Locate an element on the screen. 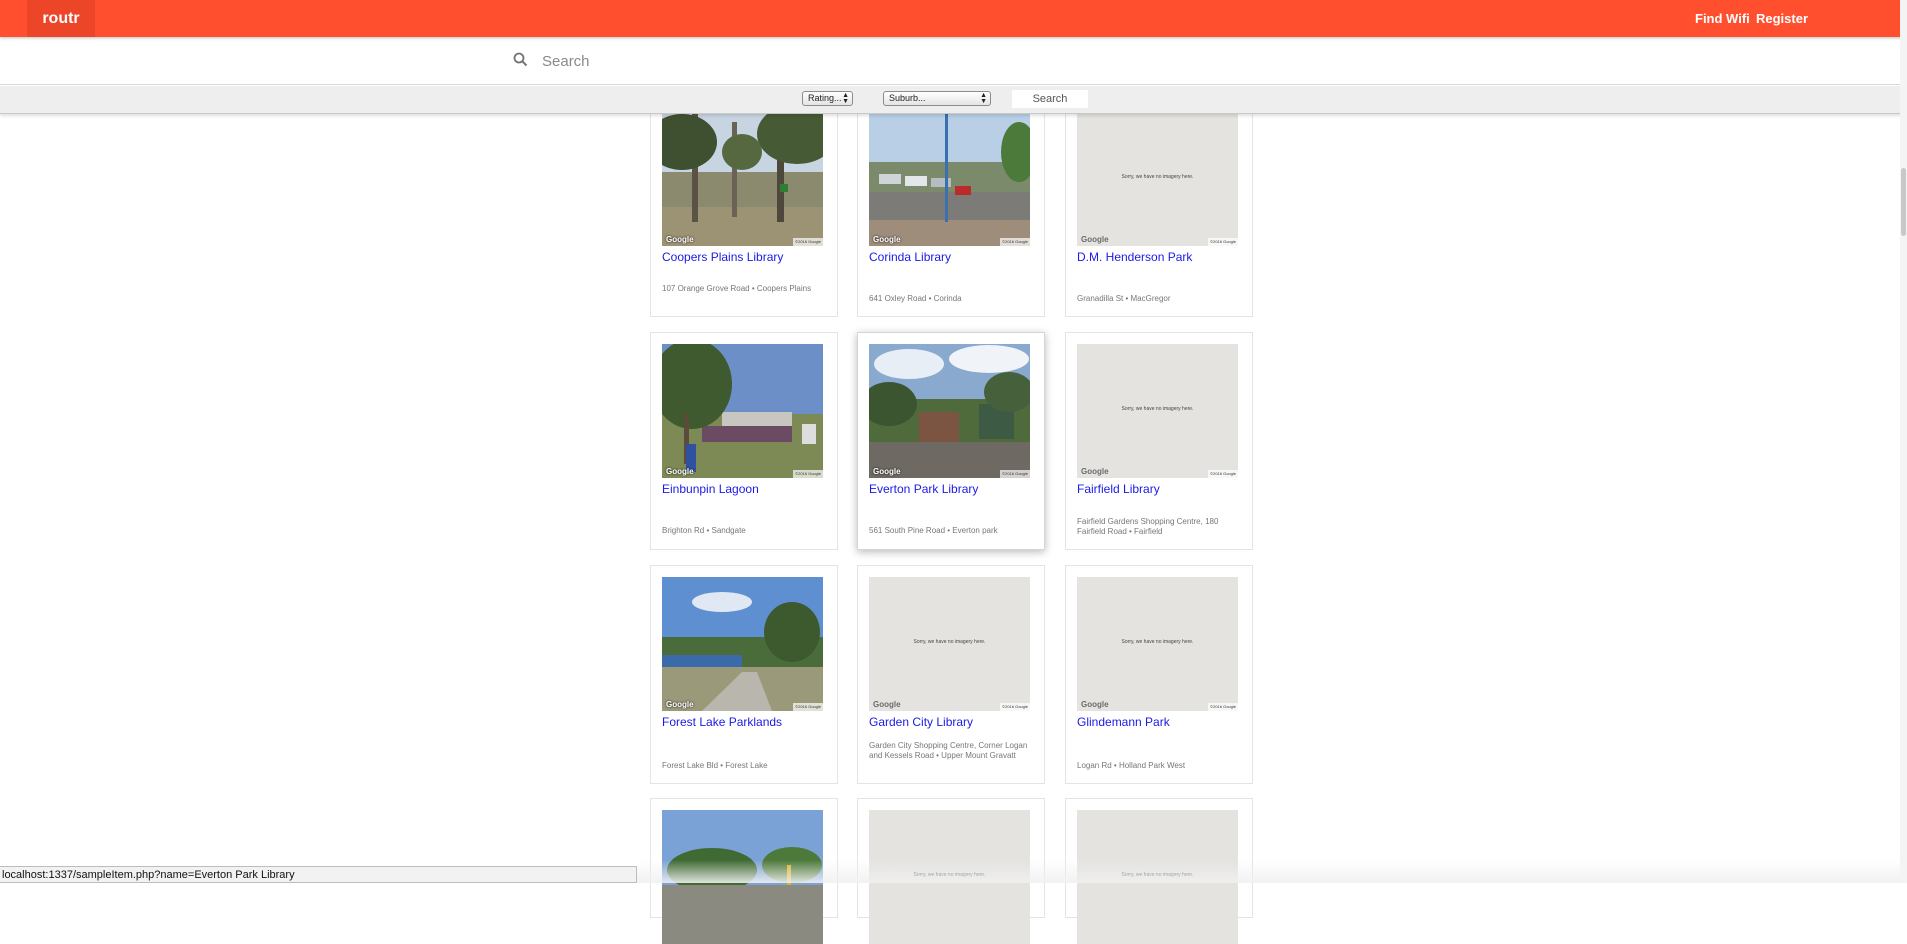 This screenshot has height=944, width=1907. card-title-link: Glindemann Park is located at coordinates (1162, 722).